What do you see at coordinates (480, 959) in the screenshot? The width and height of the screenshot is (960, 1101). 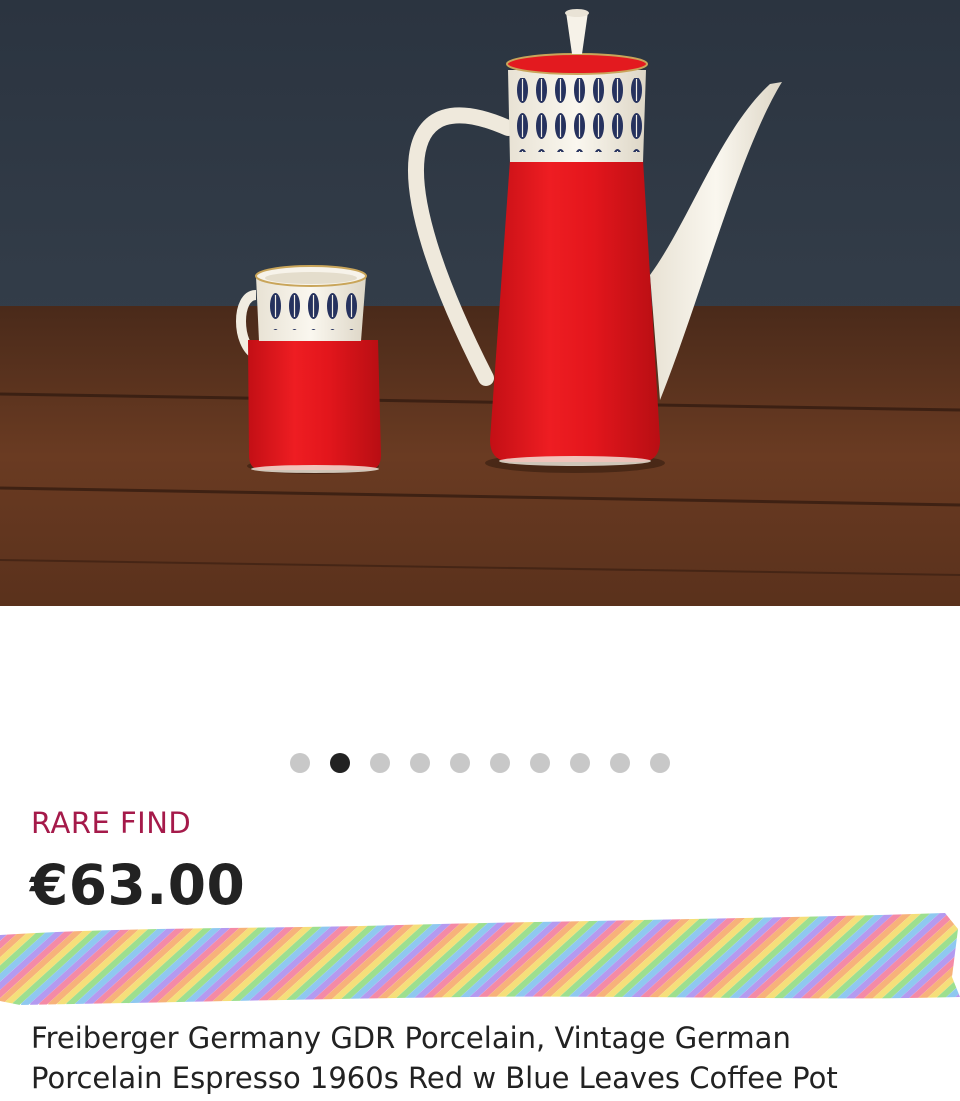 I see `rainbow-scribble-overlay` at bounding box center [480, 959].